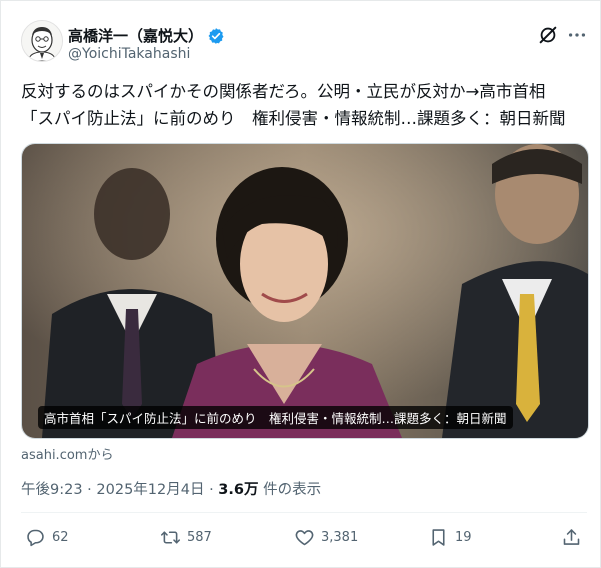 The width and height of the screenshot is (601, 568). Describe the element at coordinates (216, 36) in the screenshot. I see `verified-badge-icon` at that location.